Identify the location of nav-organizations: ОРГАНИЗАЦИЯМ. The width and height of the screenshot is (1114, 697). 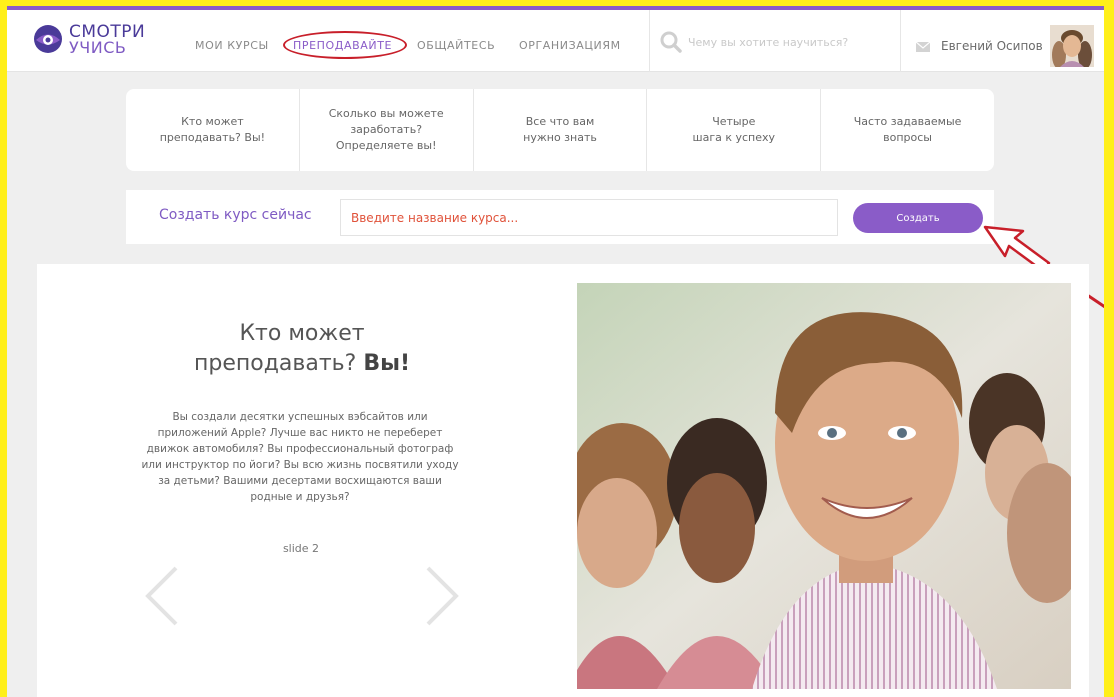
(570, 45).